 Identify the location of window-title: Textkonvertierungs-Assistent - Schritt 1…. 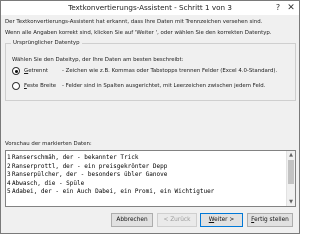
(150, 7).